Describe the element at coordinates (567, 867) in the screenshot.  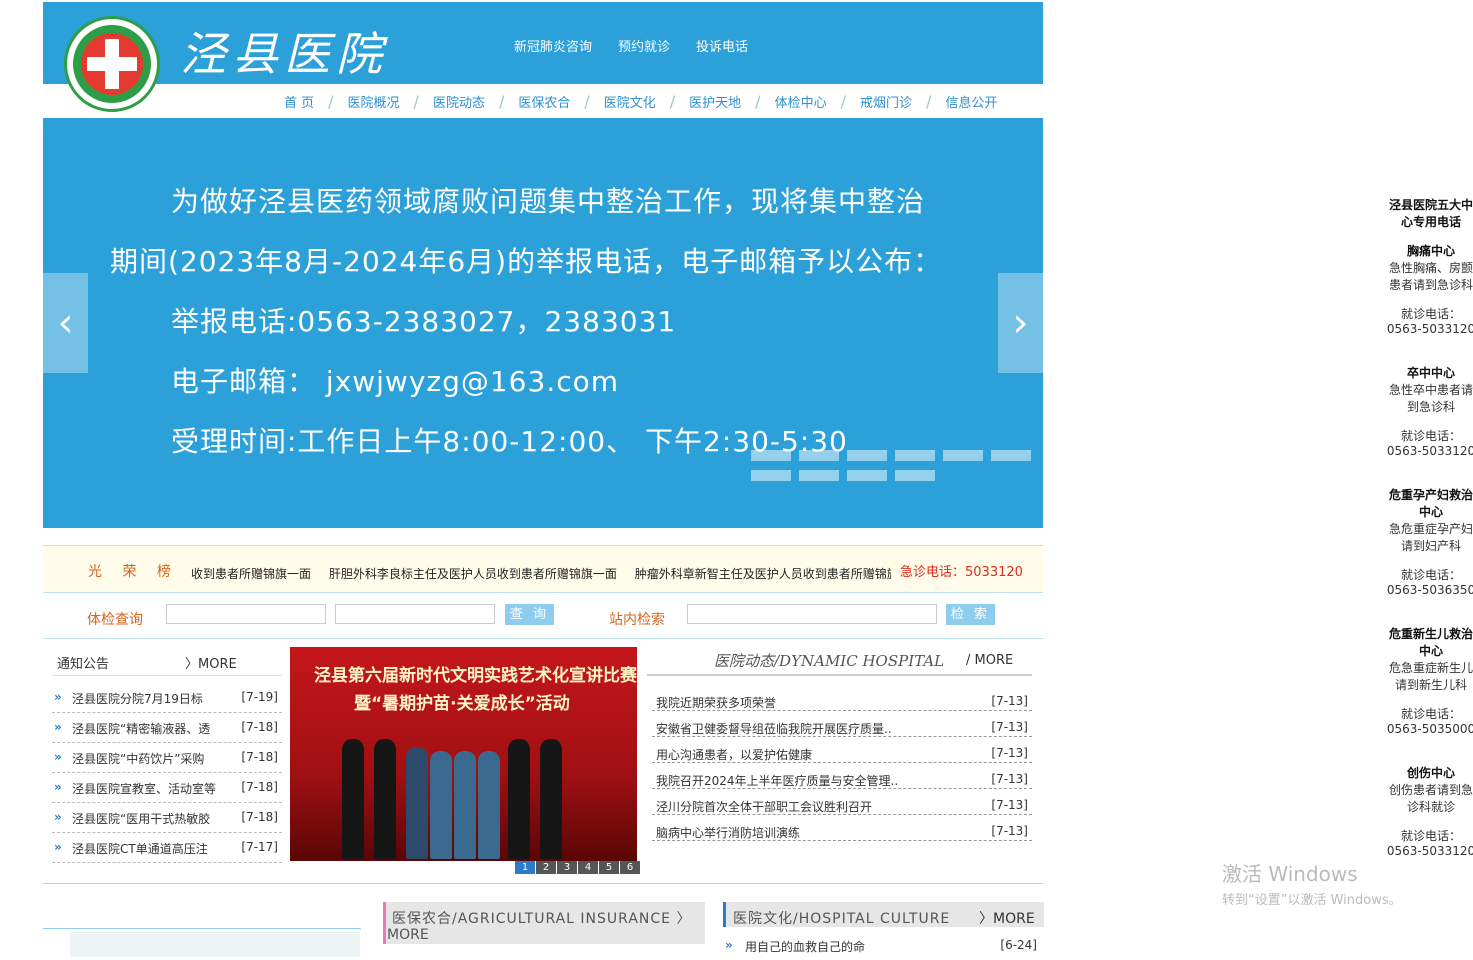
I see `photo-page-button: 3` at that location.